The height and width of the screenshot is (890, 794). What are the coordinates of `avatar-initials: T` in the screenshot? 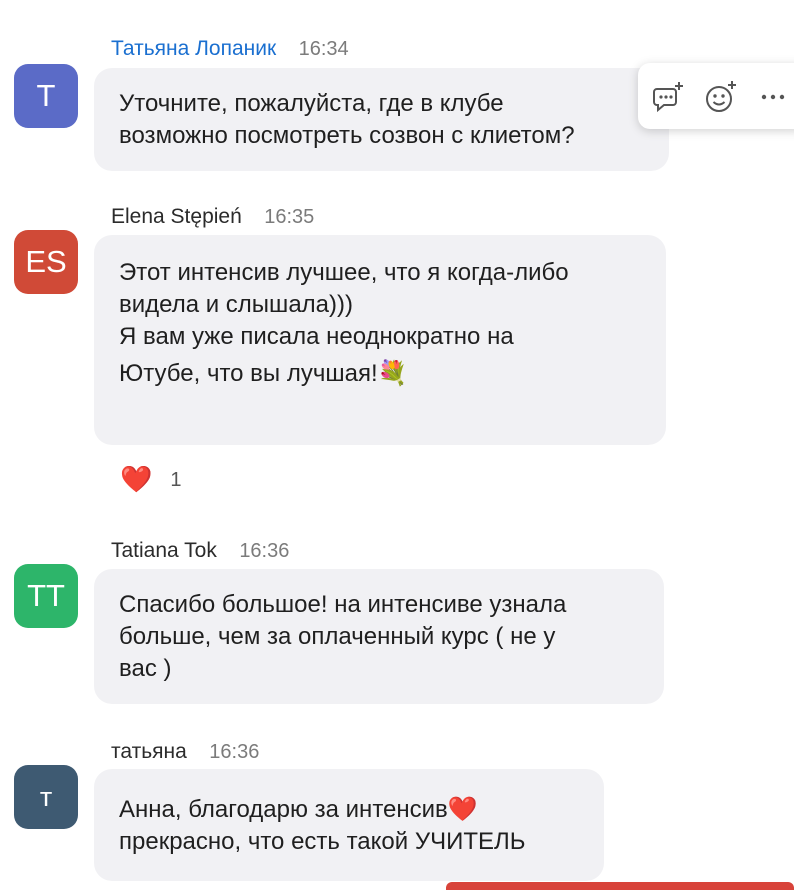 It's located at (46, 95).